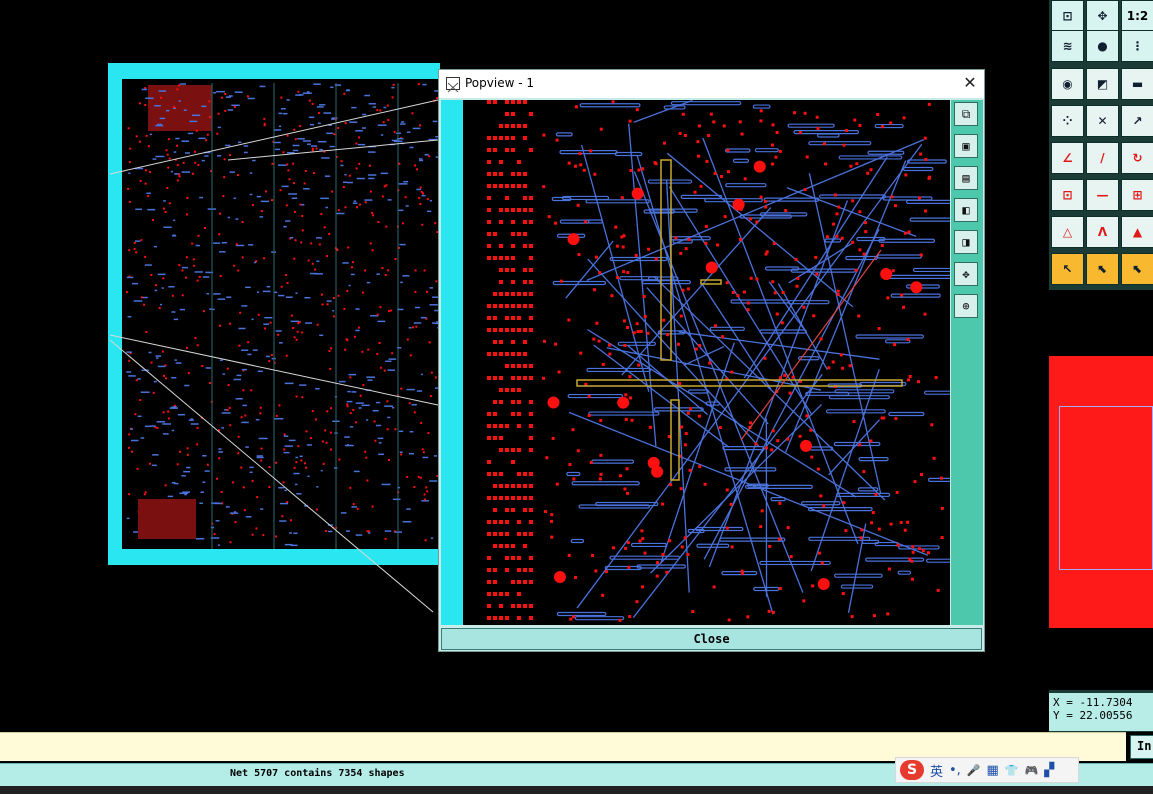 Image resolution: width=1153 pixels, height=794 pixels. What do you see at coordinates (1012, 770) in the screenshot?
I see `skin-icon: 👕` at bounding box center [1012, 770].